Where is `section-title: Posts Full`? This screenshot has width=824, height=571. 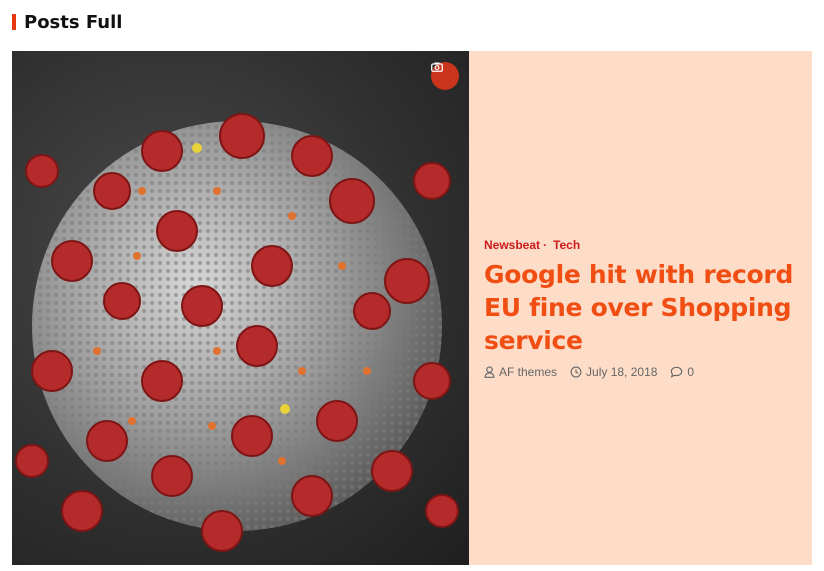 section-title: Posts Full is located at coordinates (73, 22).